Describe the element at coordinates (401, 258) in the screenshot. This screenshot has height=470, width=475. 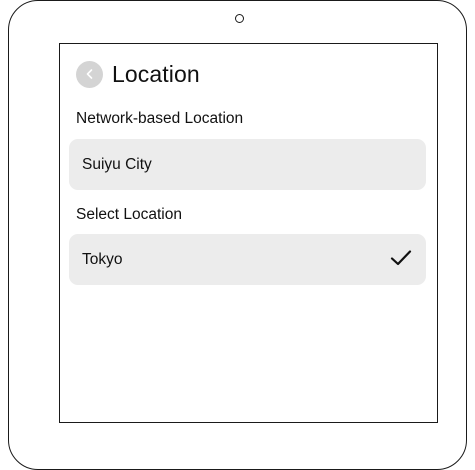
I see `checkmark-icon` at that location.